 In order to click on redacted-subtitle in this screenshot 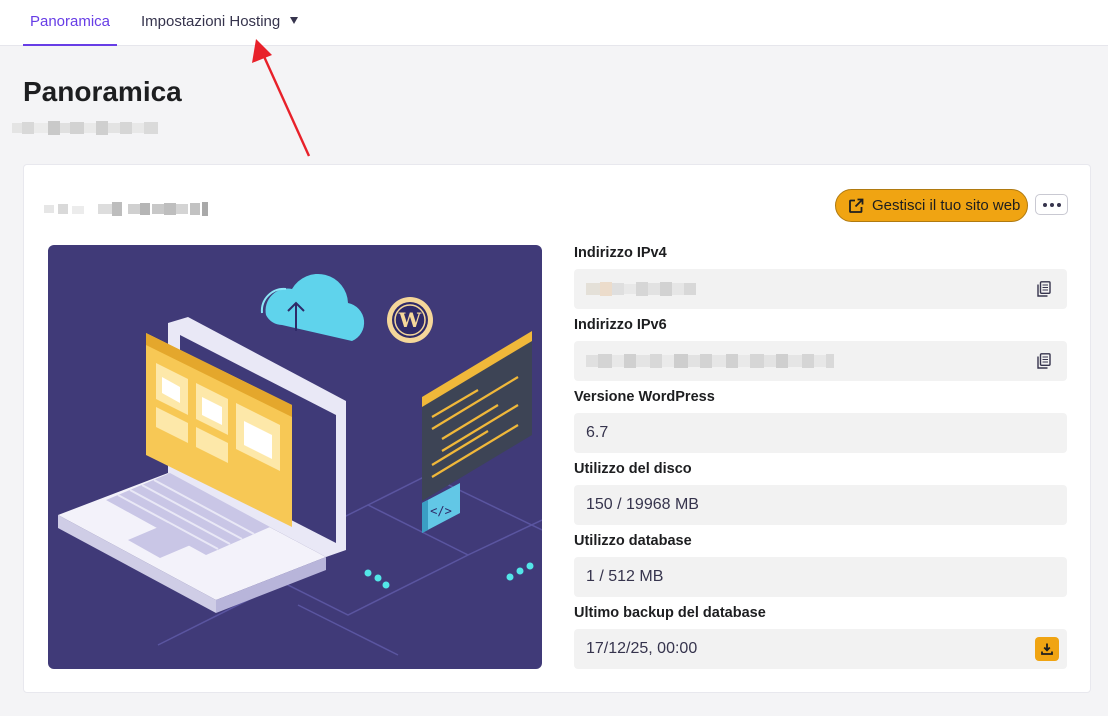, I will do `click(85, 128)`.